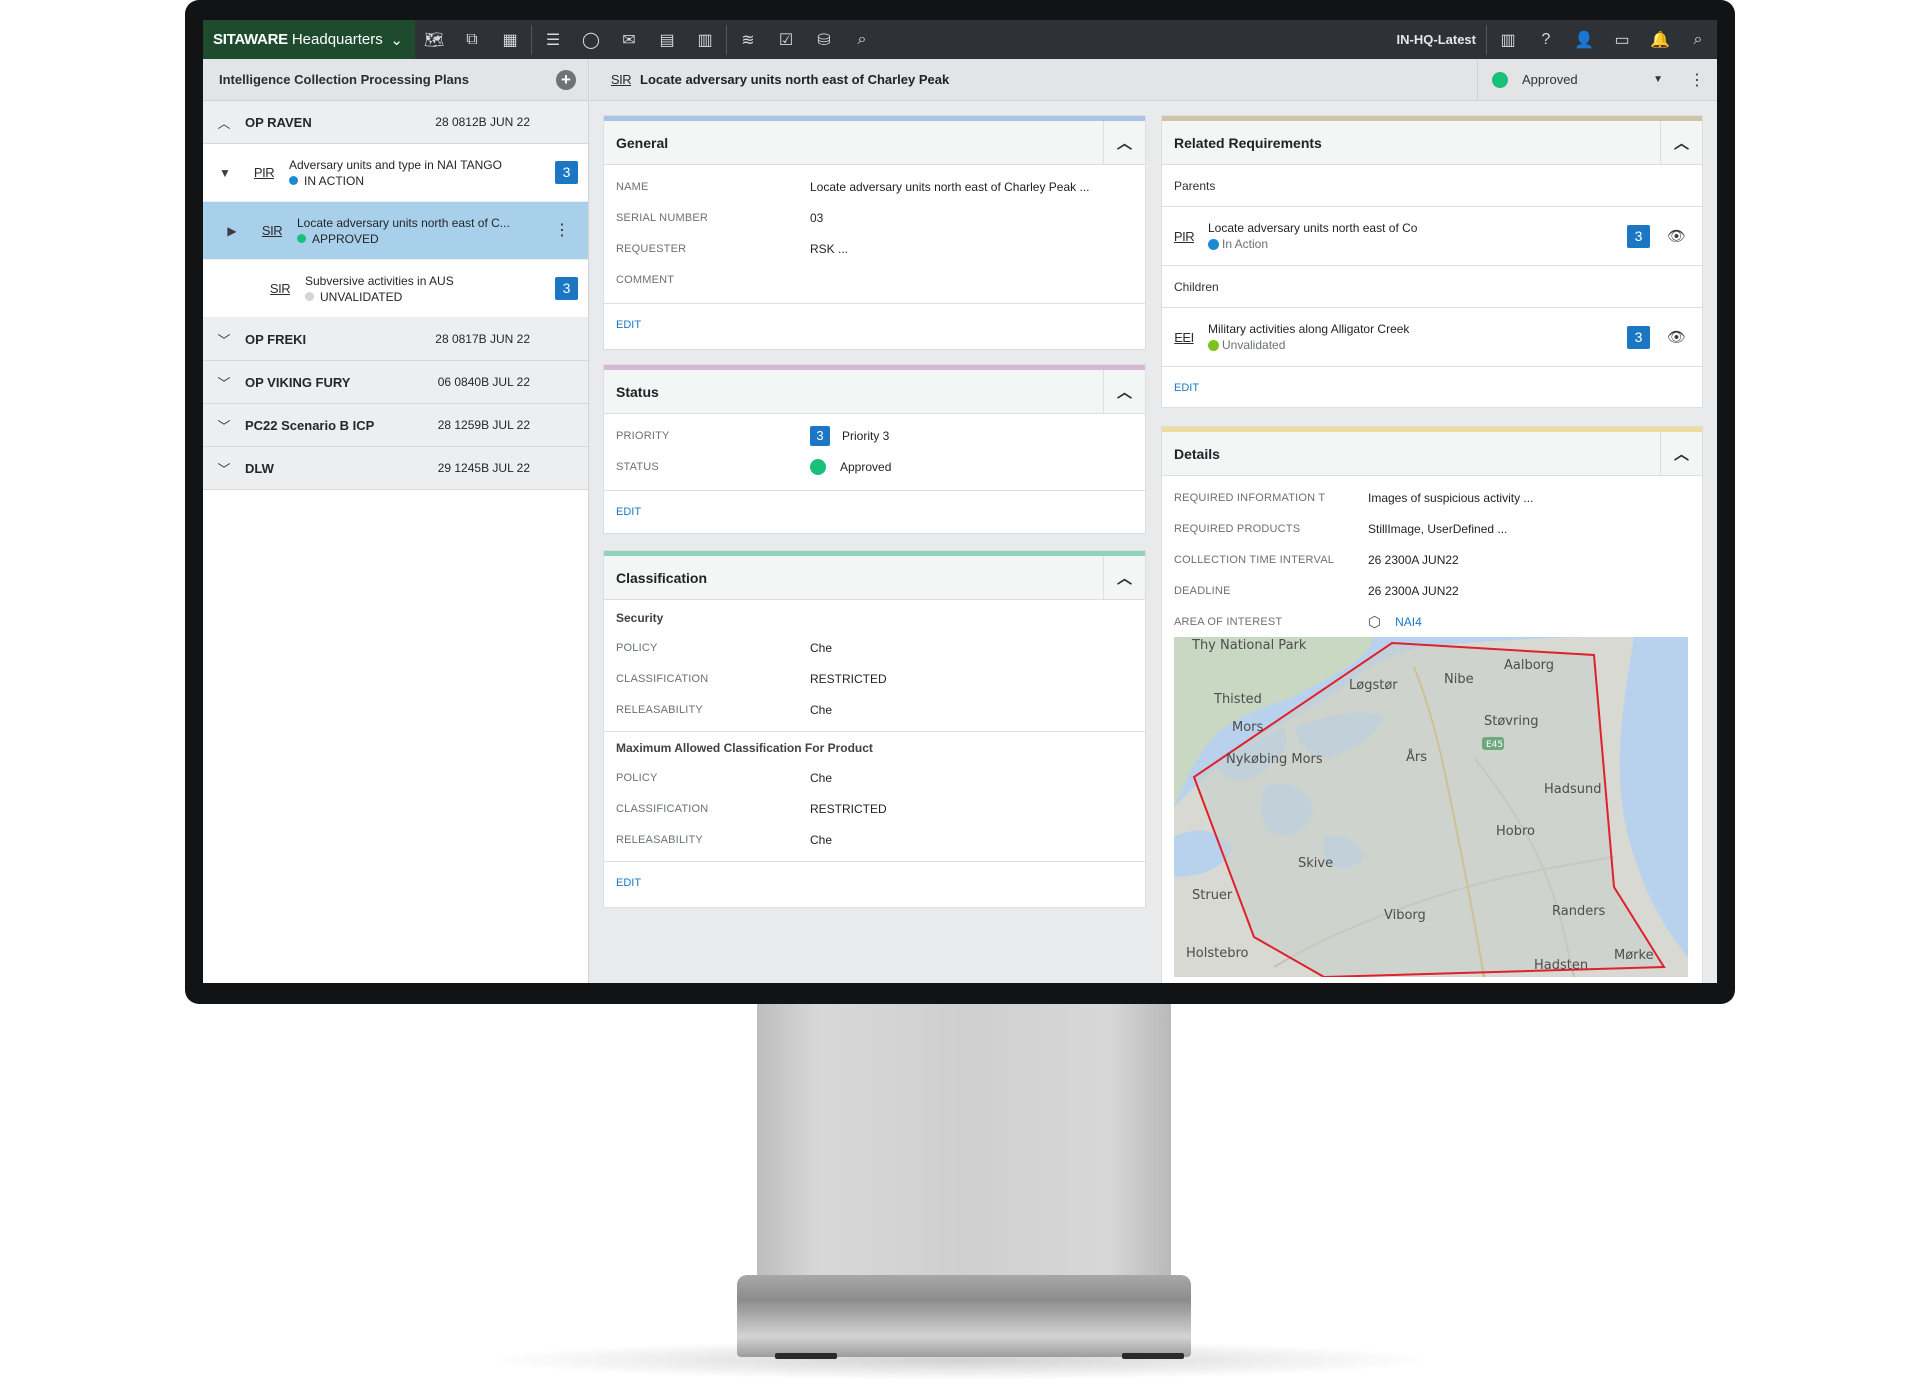 This screenshot has width=1920, height=1398. I want to click on security-subheading: Security, so click(640, 618).